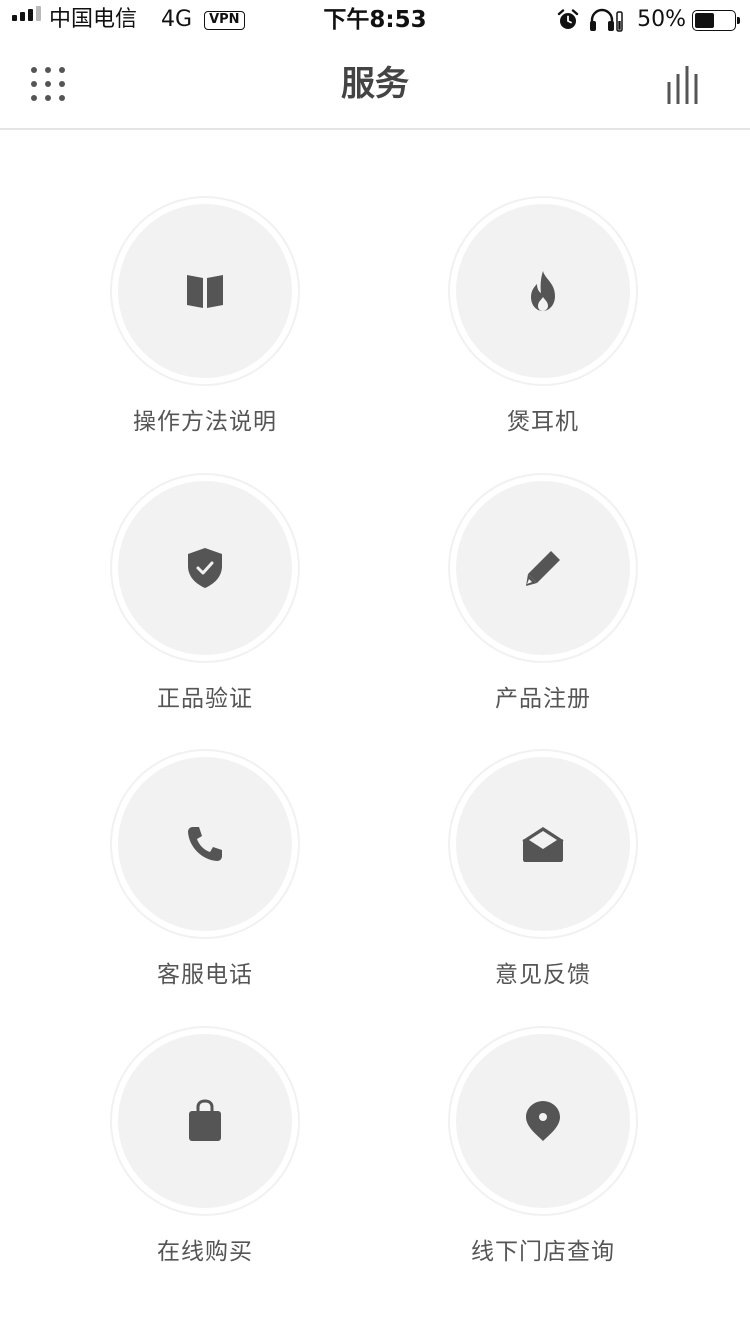 The width and height of the screenshot is (750, 1334). Describe the element at coordinates (205, 1252) in the screenshot. I see `service-label: 在线购买` at that location.